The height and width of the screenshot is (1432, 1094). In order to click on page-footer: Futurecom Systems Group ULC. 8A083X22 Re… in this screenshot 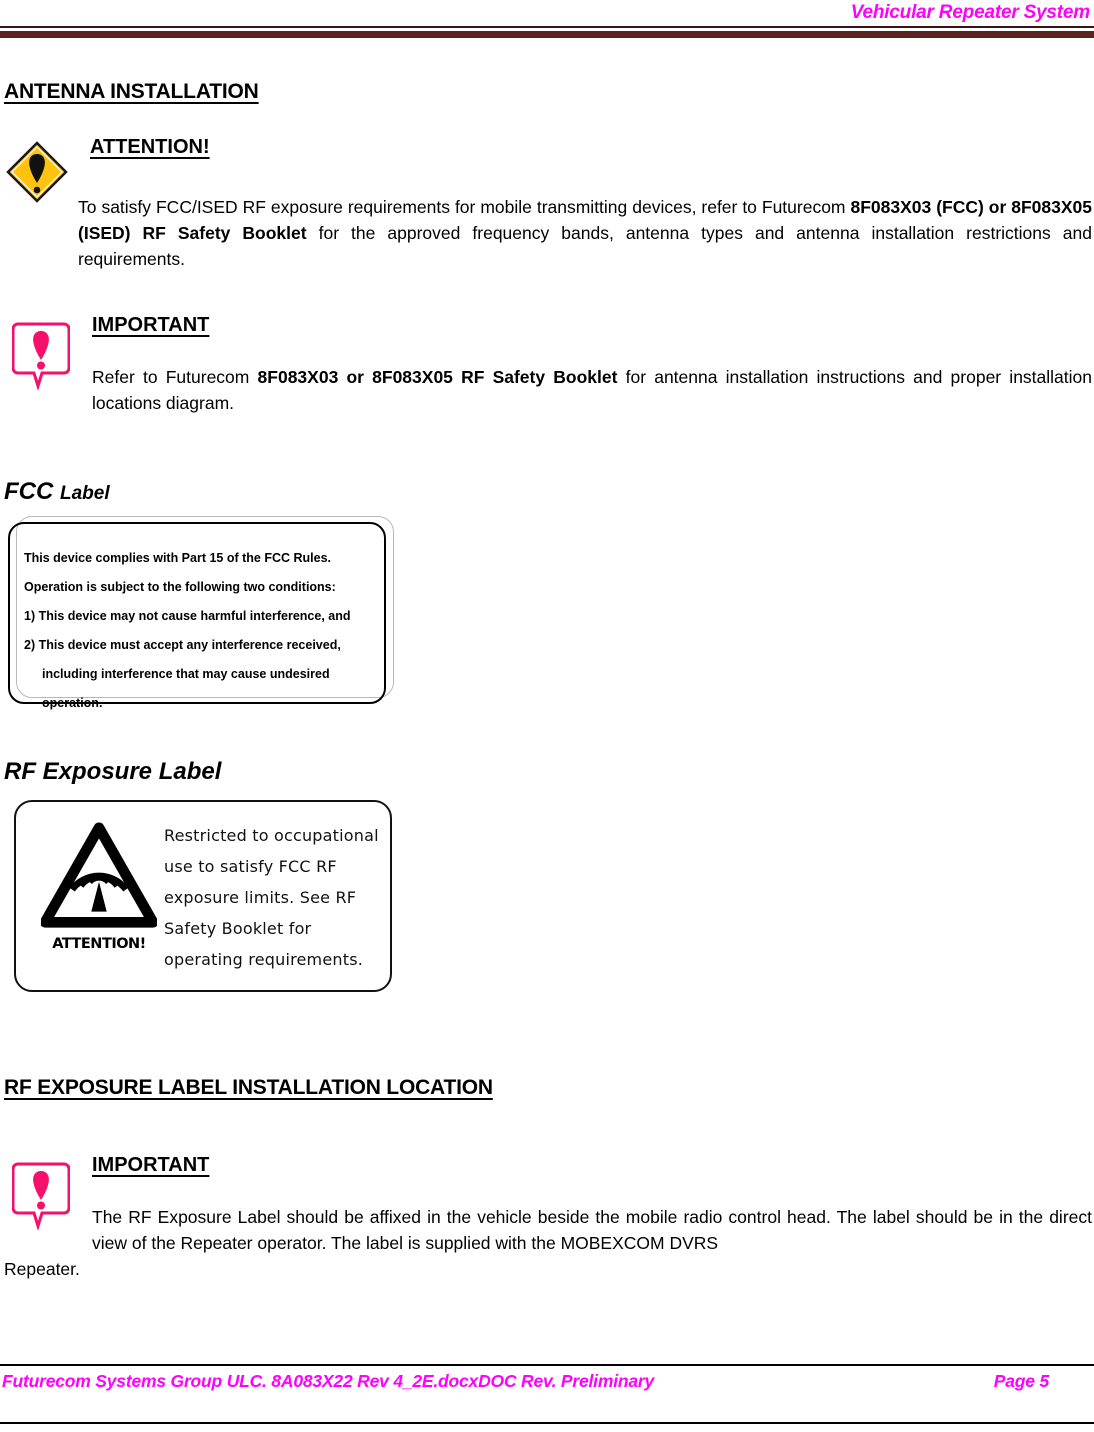, I will do `click(547, 1394)`.